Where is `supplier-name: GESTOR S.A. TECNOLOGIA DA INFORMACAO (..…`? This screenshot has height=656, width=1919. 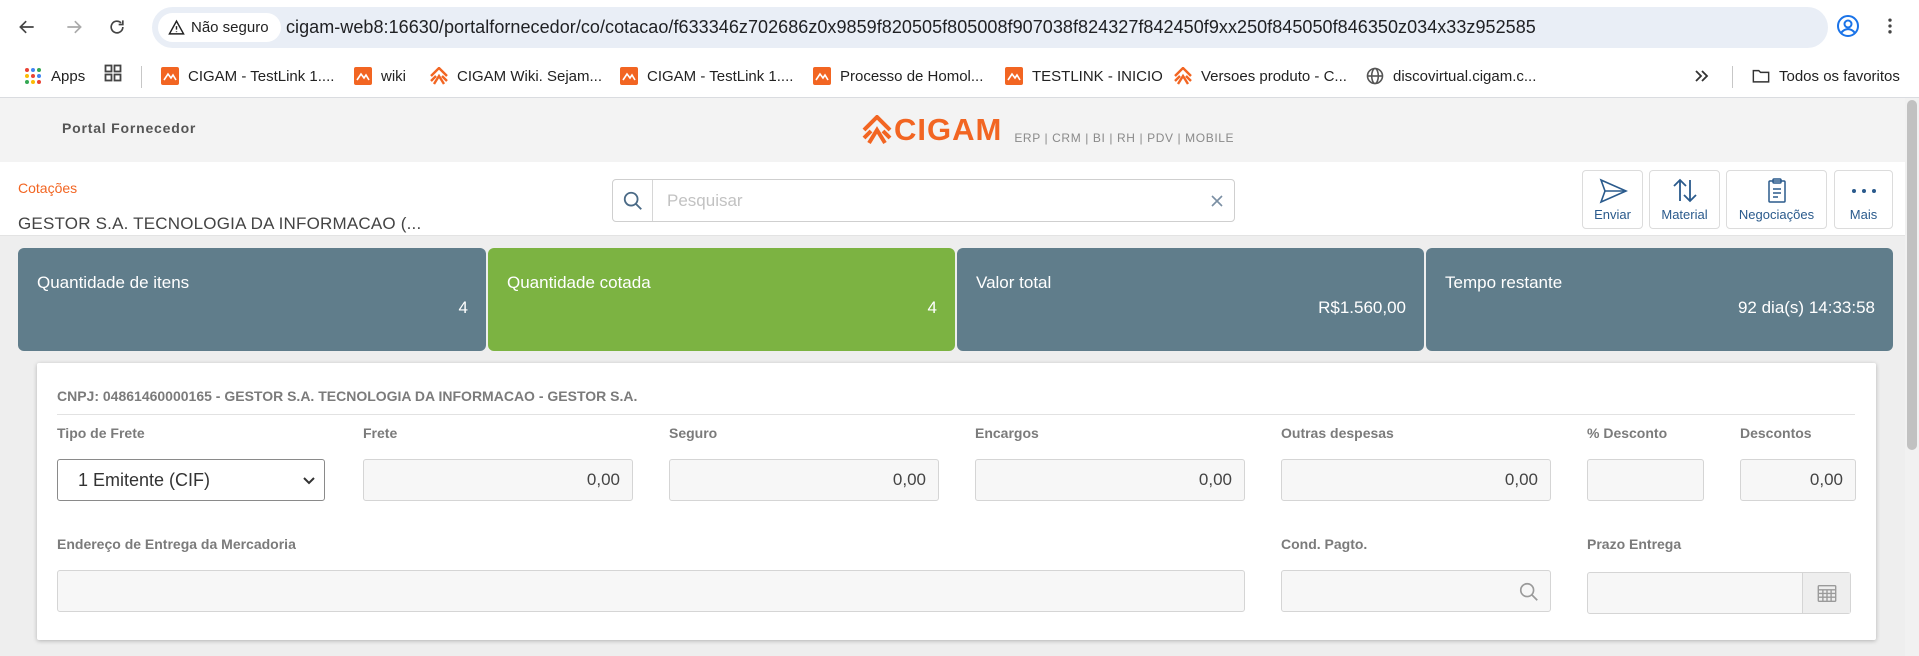
supplier-name: GESTOR S.A. TECNOLOGIA DA INFORMACAO (..… is located at coordinates (220, 223).